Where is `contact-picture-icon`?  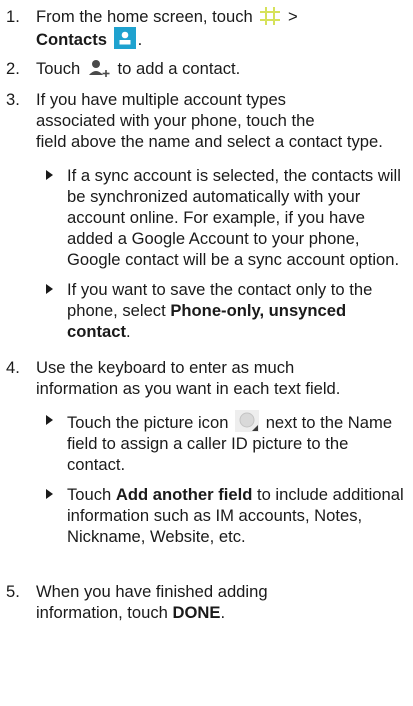
contact-picture-icon is located at coordinates (247, 421).